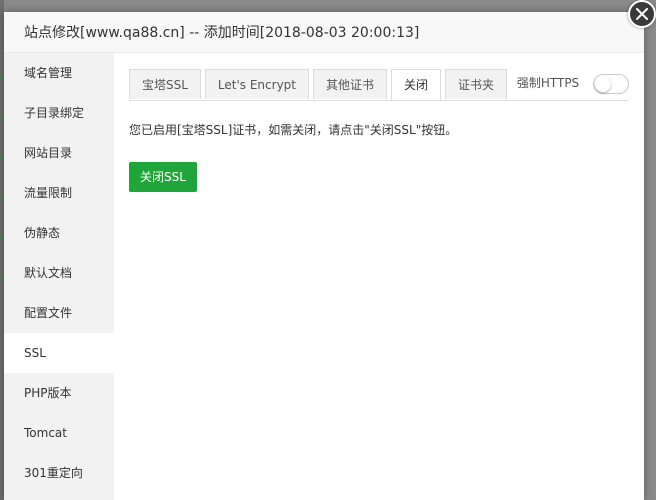 Image resolution: width=656 pixels, height=500 pixels. What do you see at coordinates (59, 73) in the screenshot?
I see `sidebar-item-domain: 域名管理` at bounding box center [59, 73].